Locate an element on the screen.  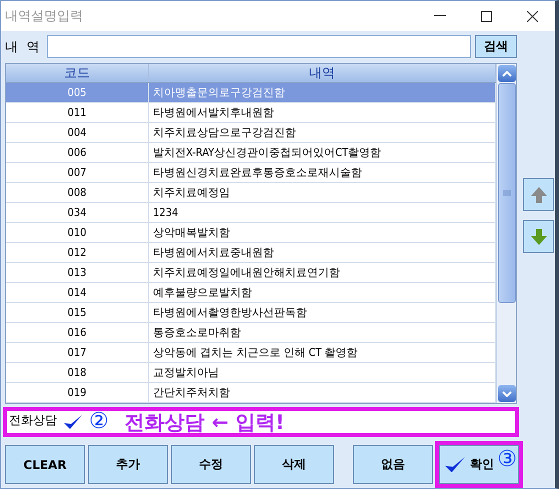
table-cell: 017 is located at coordinates (77, 352).